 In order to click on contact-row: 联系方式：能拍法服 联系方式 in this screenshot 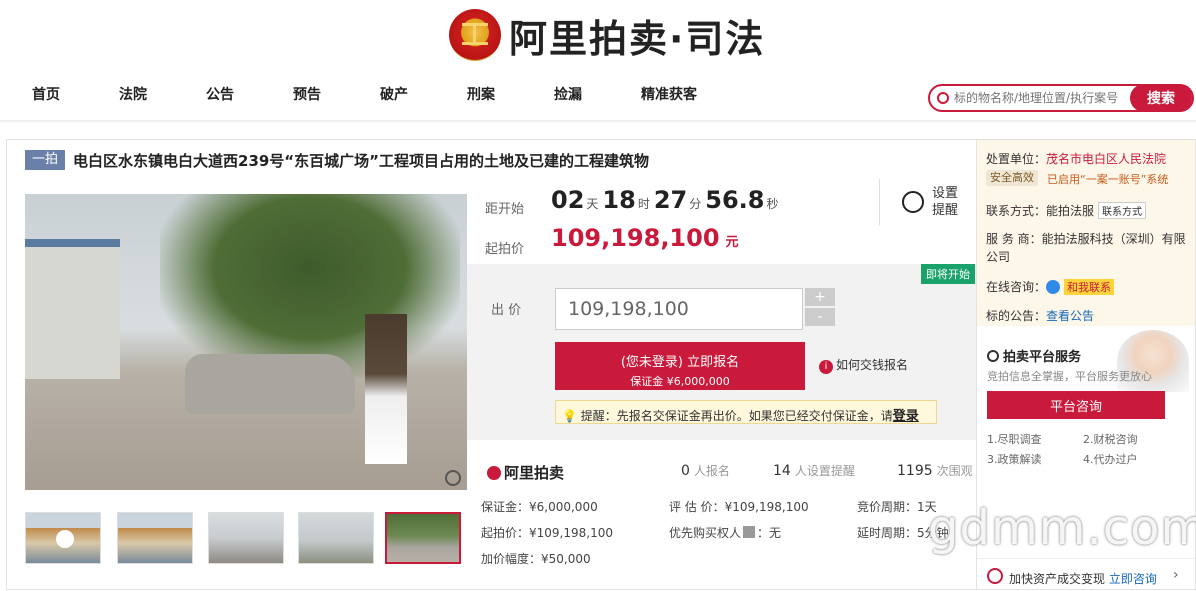, I will do `click(1066, 210)`.